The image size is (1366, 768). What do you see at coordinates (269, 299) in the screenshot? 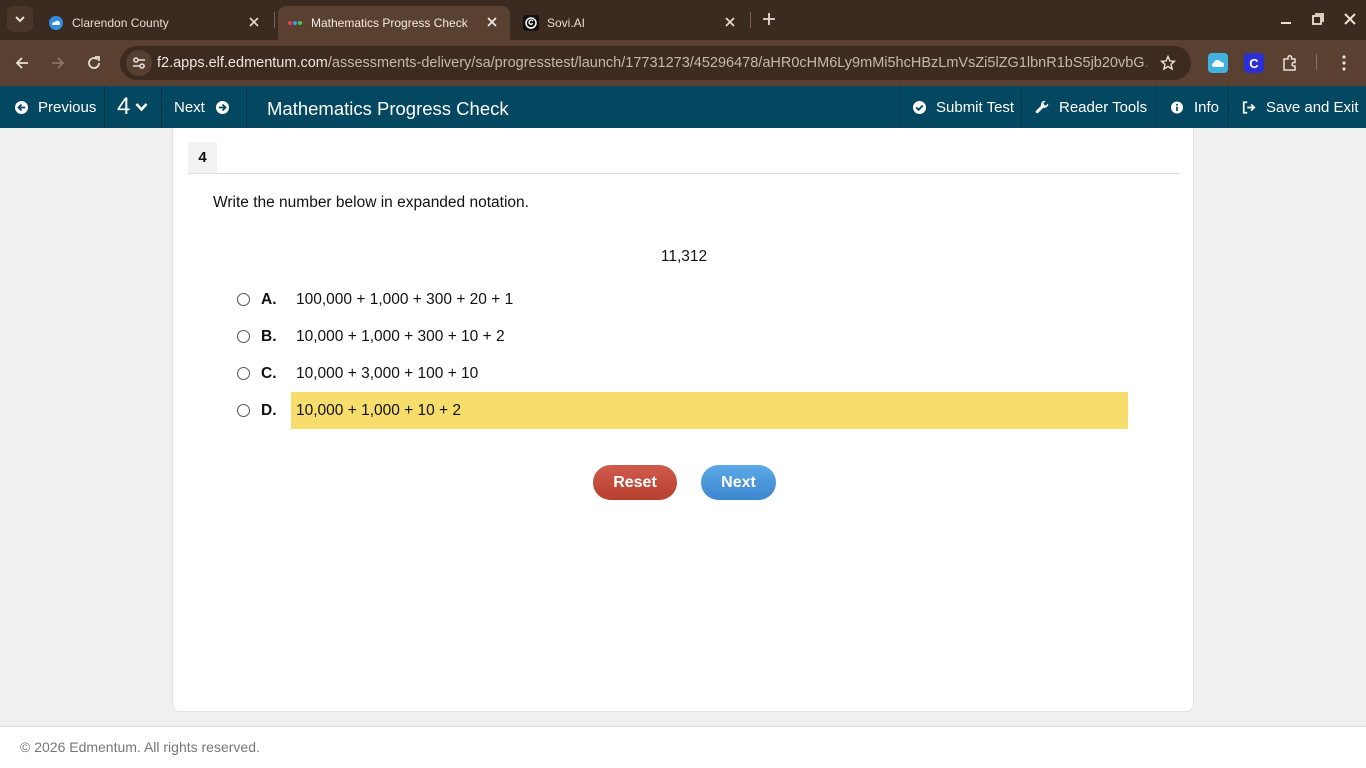
I see `choice-letter: A.` at bounding box center [269, 299].